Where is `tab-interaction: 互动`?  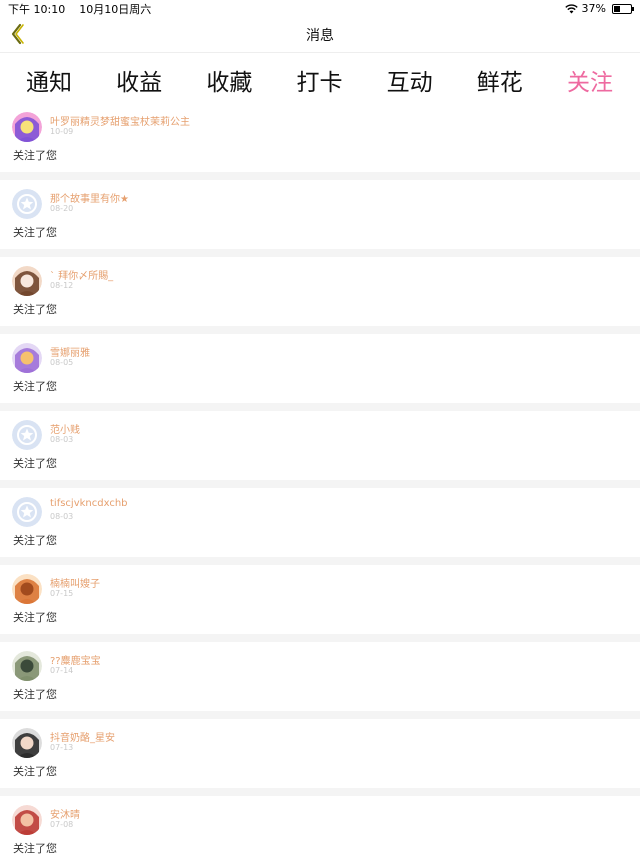
tab-interaction: 互动 is located at coordinates (410, 75).